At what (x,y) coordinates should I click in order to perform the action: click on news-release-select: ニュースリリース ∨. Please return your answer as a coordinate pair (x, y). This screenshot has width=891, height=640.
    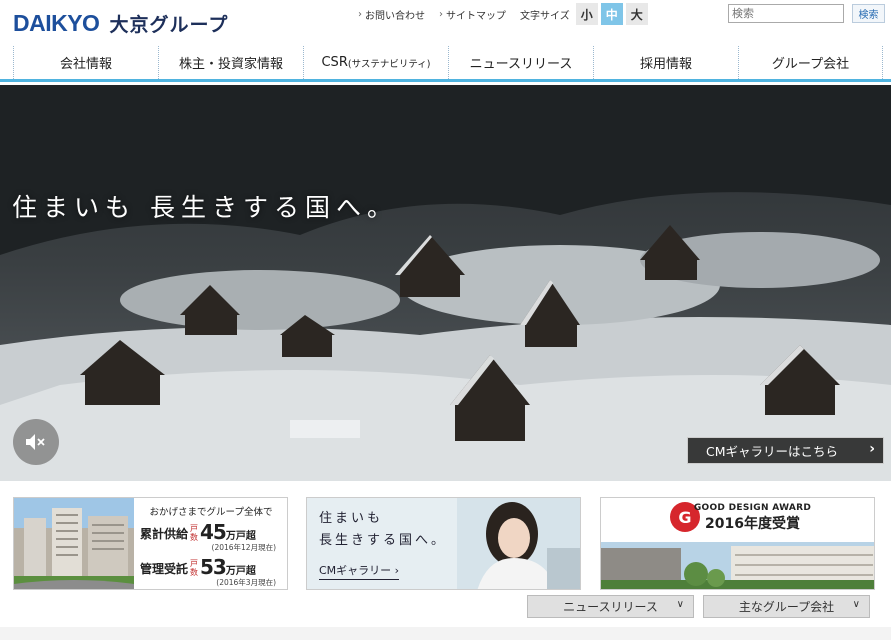
    Looking at the image, I should click on (610, 606).